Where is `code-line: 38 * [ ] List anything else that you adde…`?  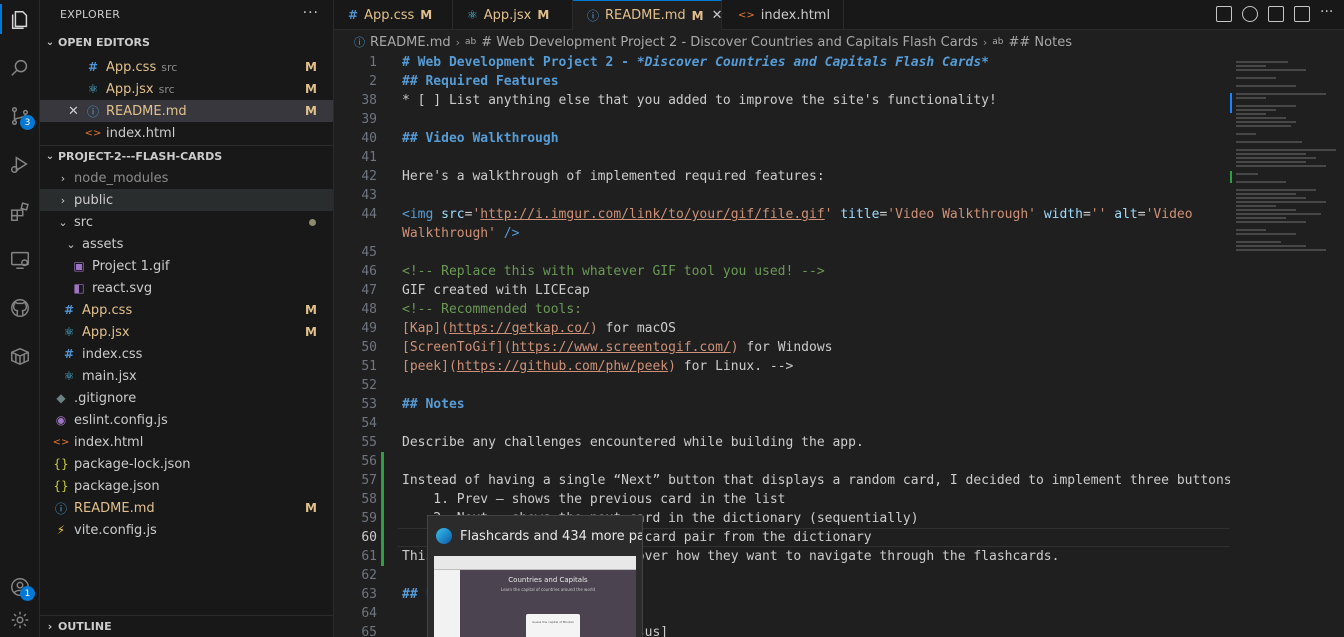 code-line: 38 * [ ] List anything else that you adde… is located at coordinates (782, 100).